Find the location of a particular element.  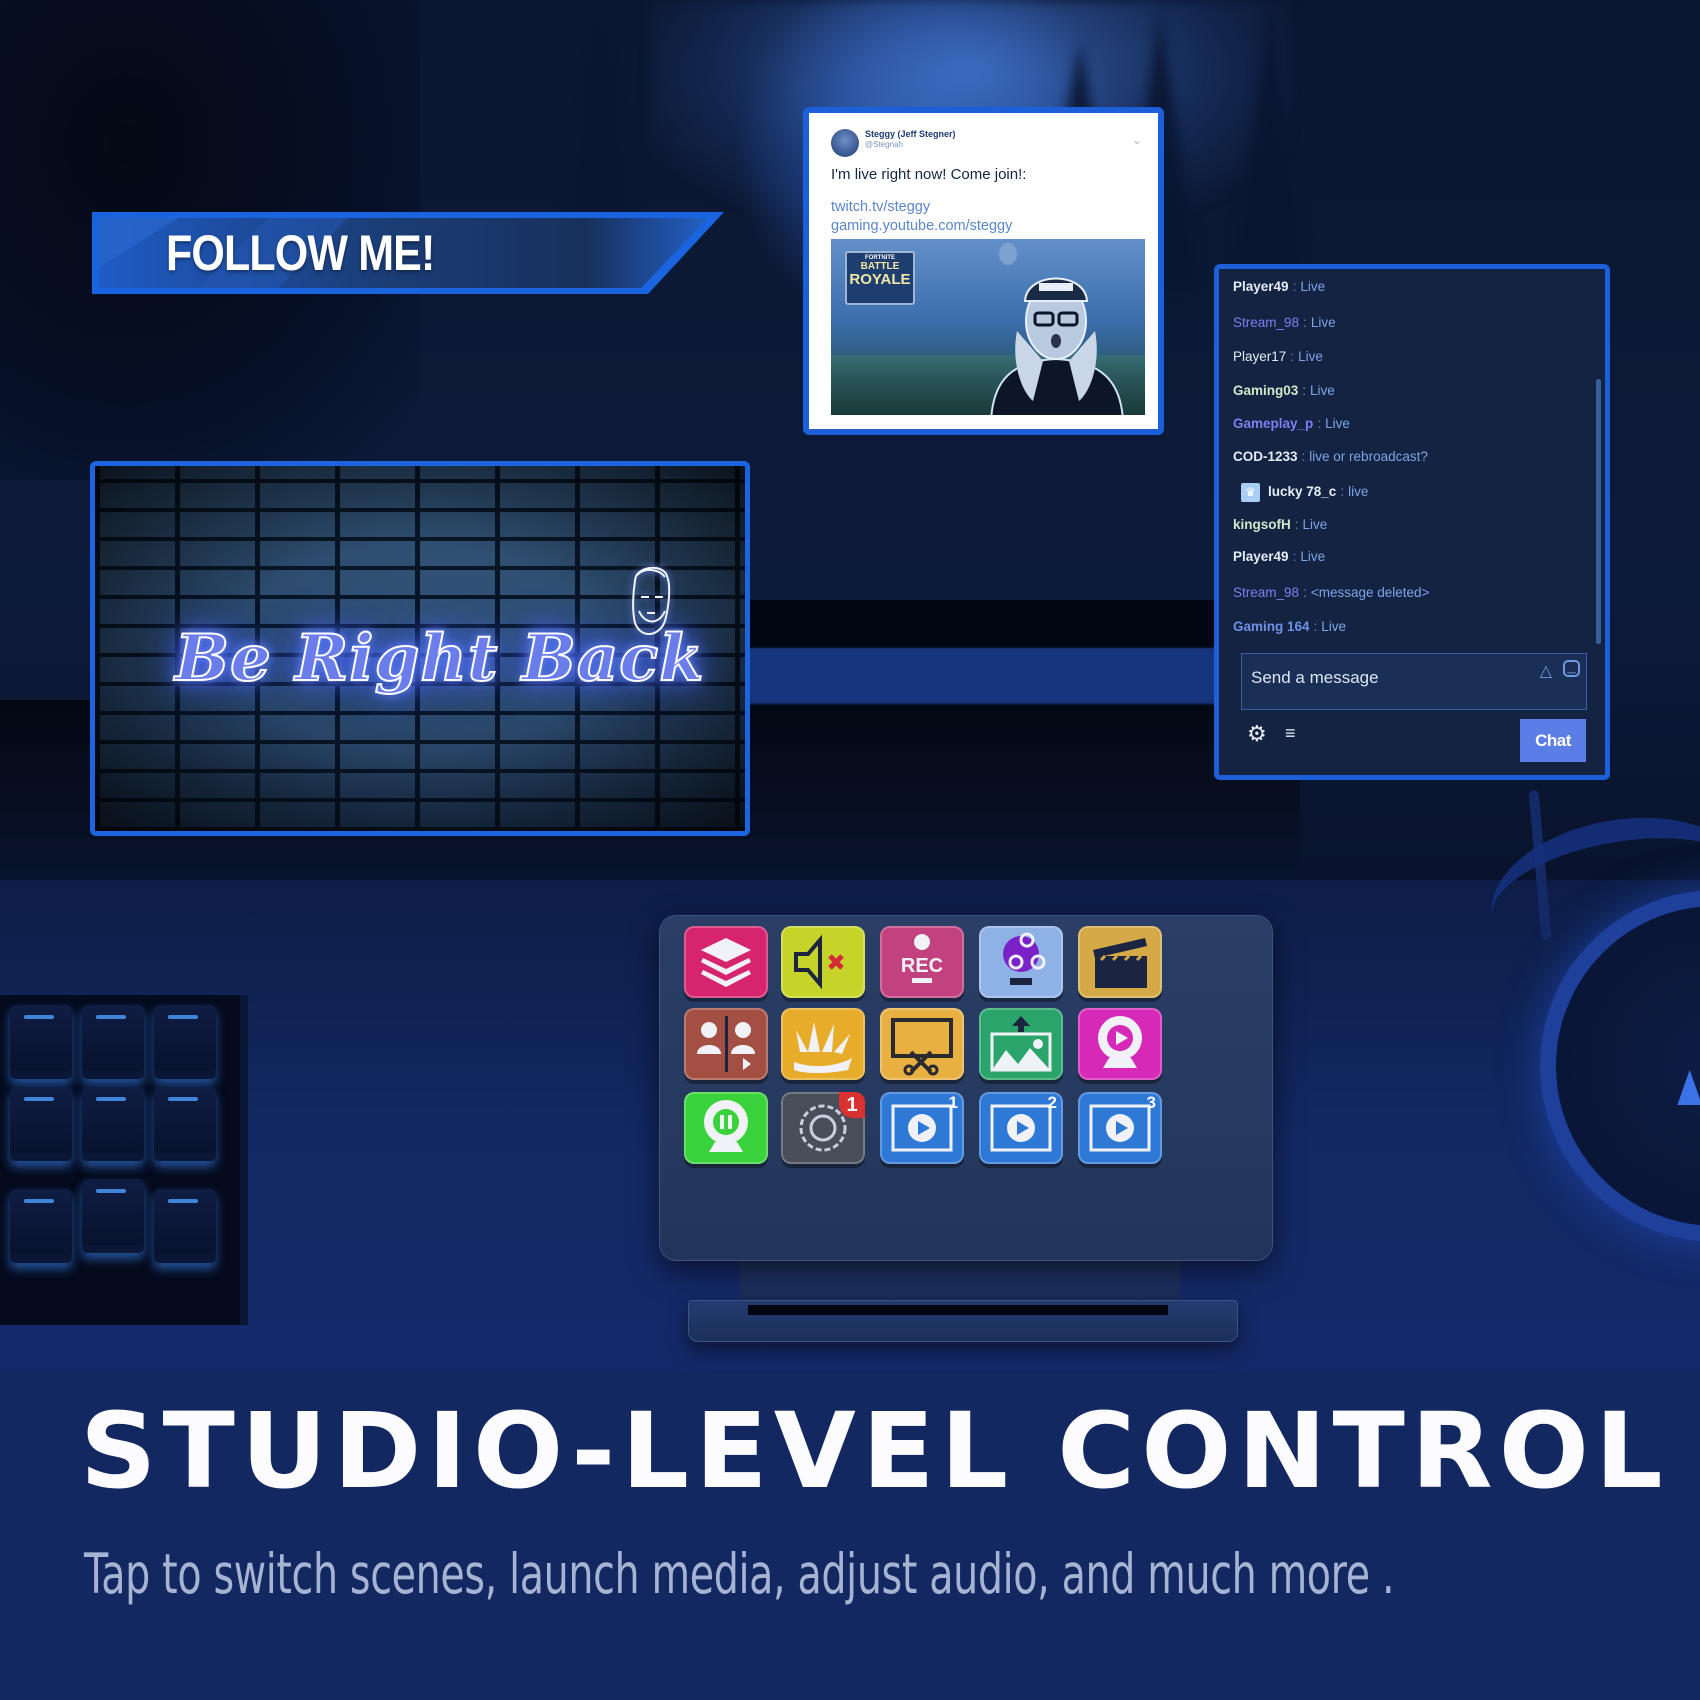

clapperboard-icon is located at coordinates (1120, 963).